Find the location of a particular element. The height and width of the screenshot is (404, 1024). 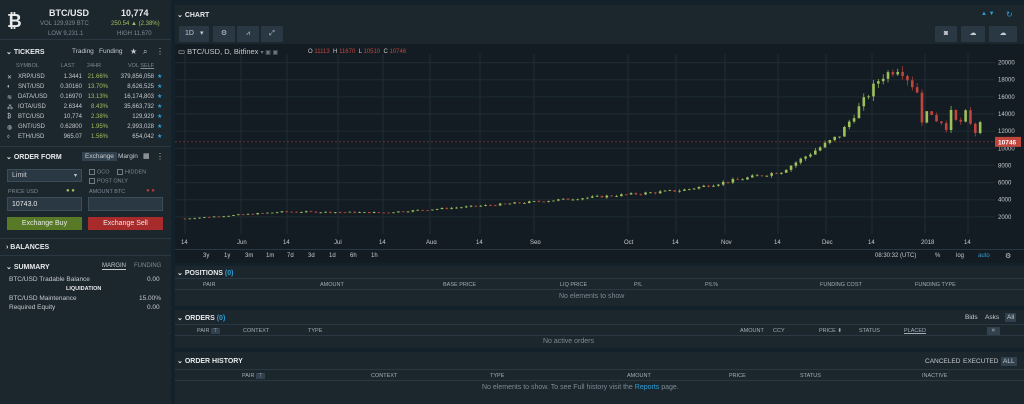

cloud-load-icon: ☁ is located at coordinates (1003, 34).